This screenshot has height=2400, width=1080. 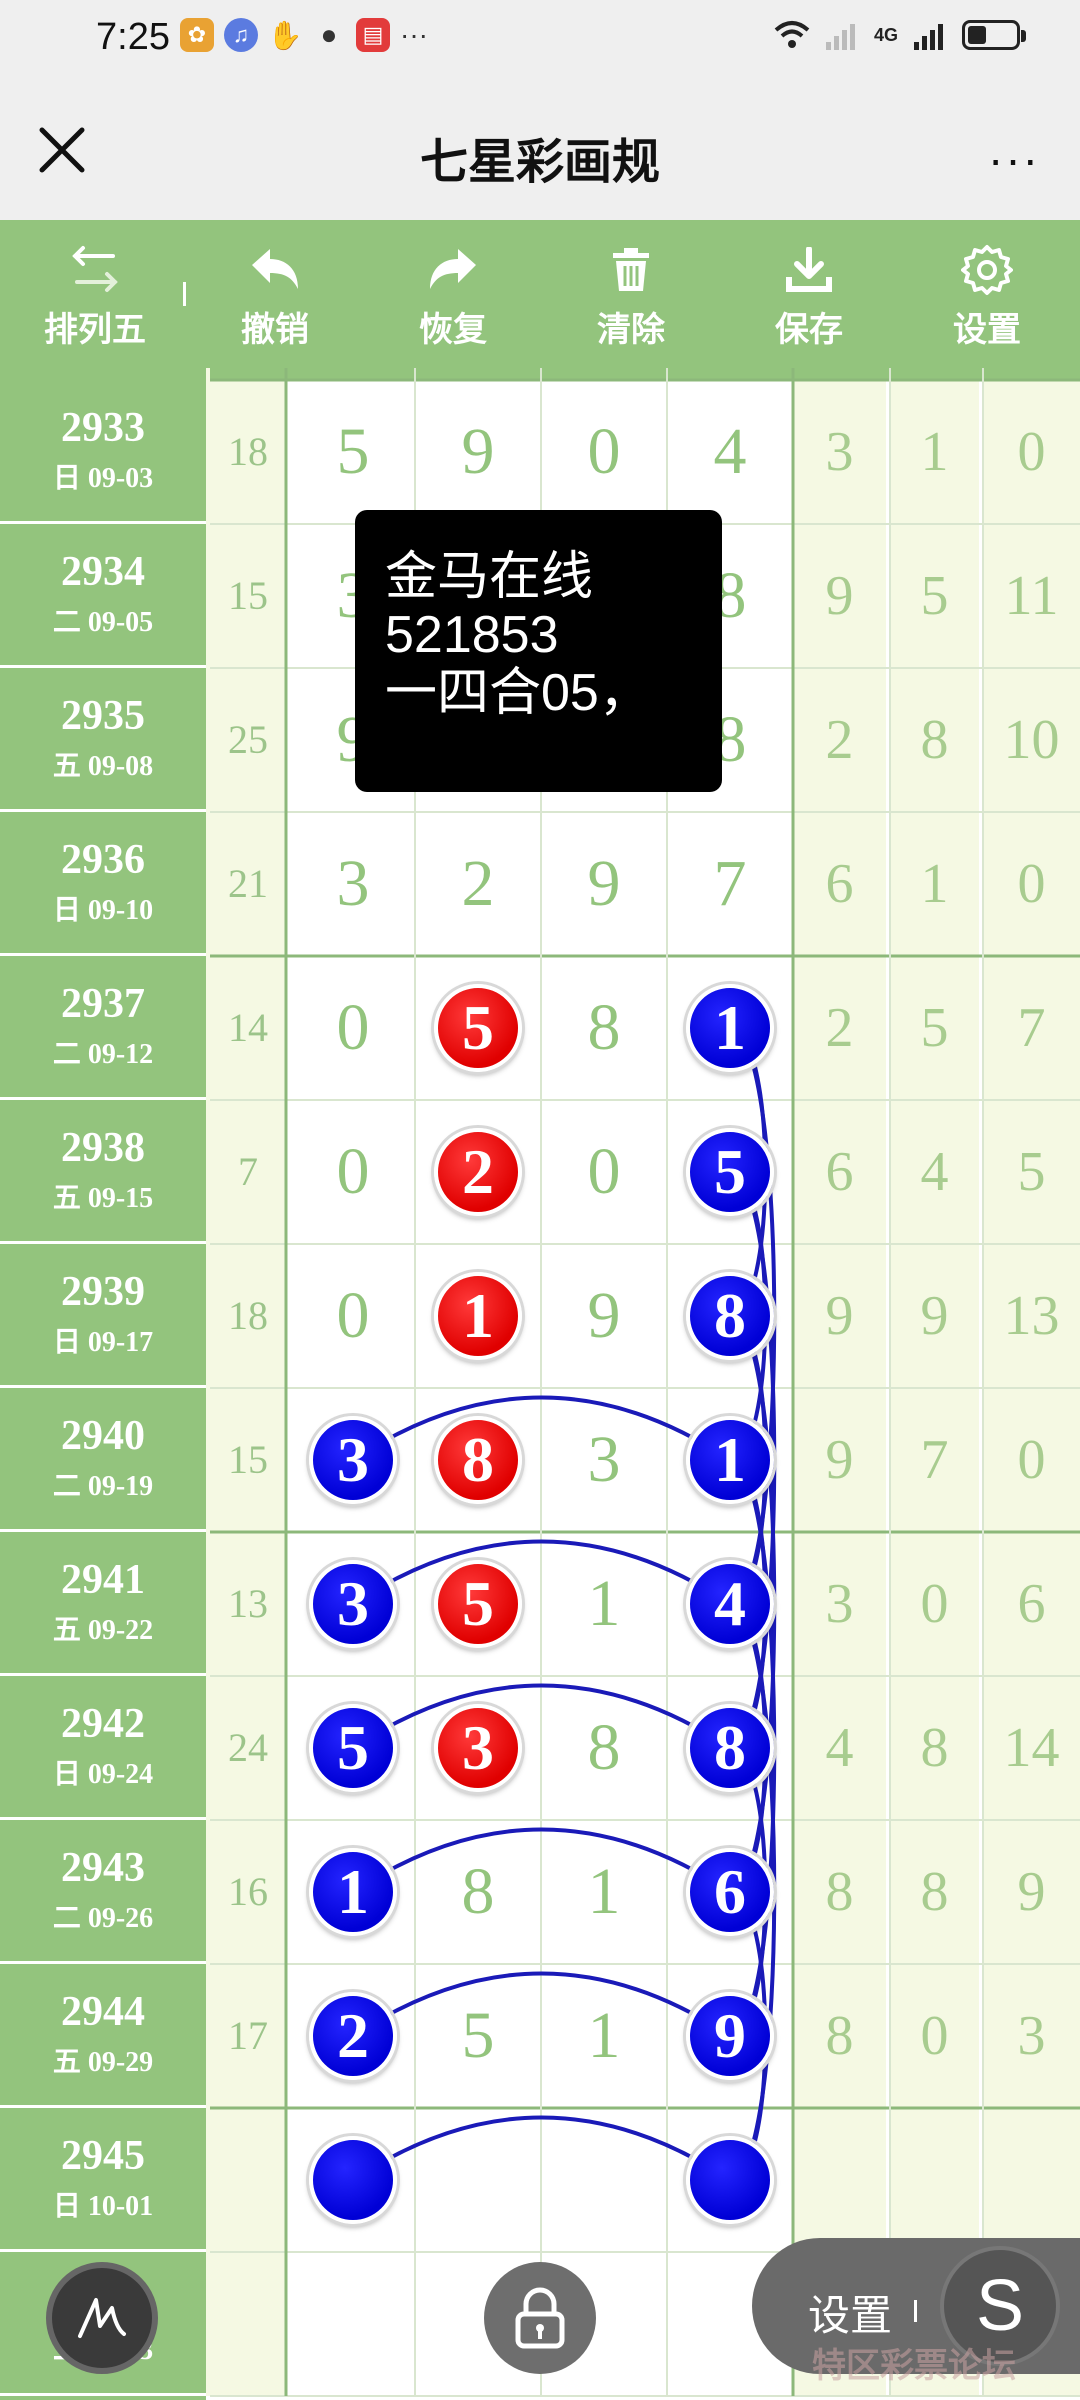 I want to click on clear-button: 清除, so click(x=631, y=294).